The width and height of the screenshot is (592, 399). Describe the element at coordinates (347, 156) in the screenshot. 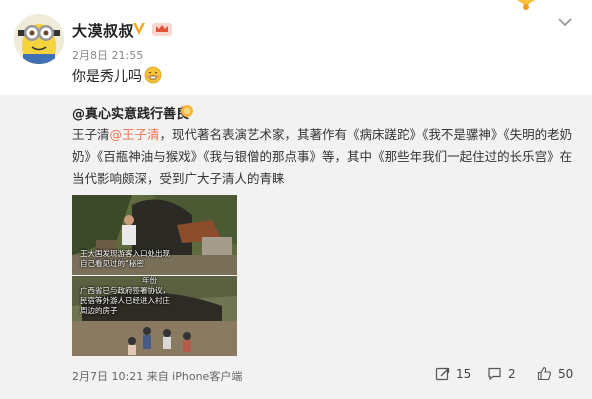

I see `repost-body-after: 等，其中` at that location.